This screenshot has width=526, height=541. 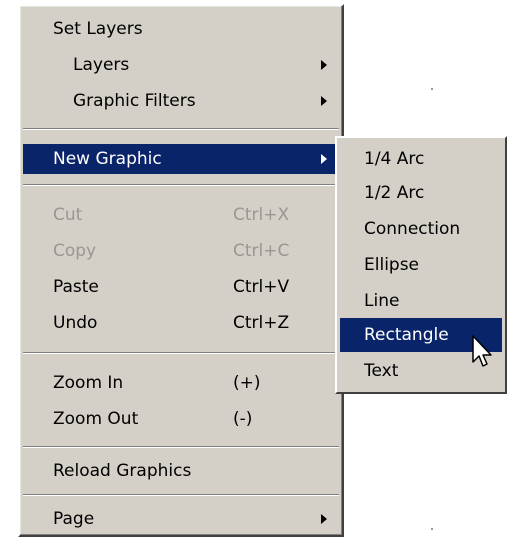 What do you see at coordinates (382, 301) in the screenshot?
I see `submenu-item-label: Line` at bounding box center [382, 301].